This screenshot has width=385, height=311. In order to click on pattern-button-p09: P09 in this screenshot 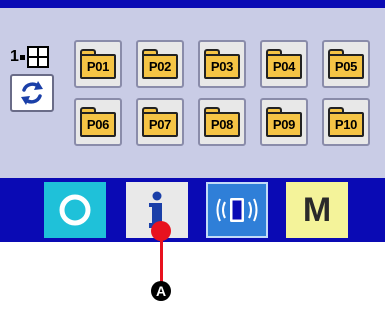, I will do `click(284, 122)`.